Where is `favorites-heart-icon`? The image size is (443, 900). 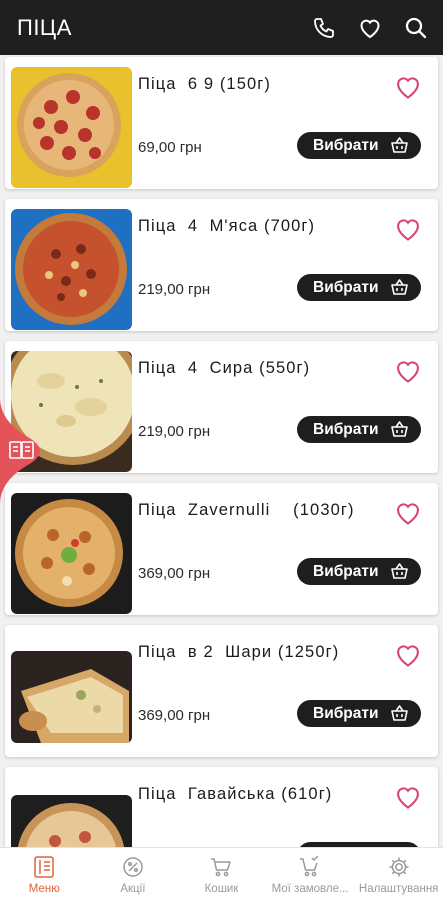
favorites-heart-icon is located at coordinates (370, 28).